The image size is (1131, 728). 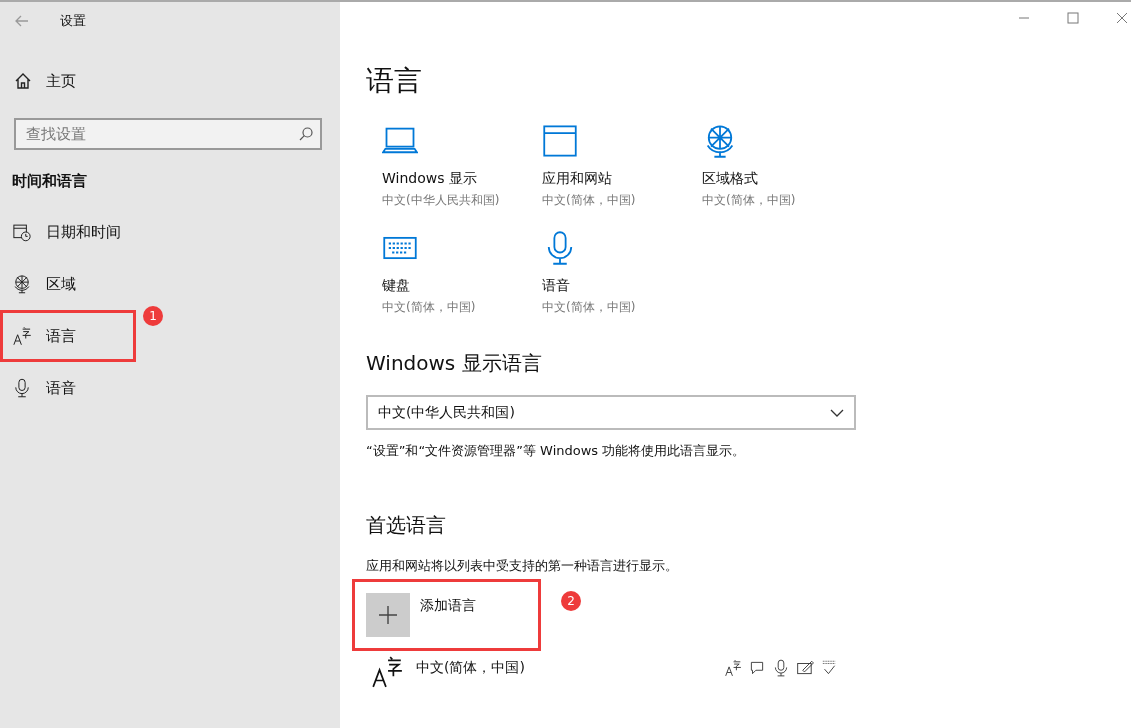 I want to click on nav-item: 语音, so click(x=170, y=388).